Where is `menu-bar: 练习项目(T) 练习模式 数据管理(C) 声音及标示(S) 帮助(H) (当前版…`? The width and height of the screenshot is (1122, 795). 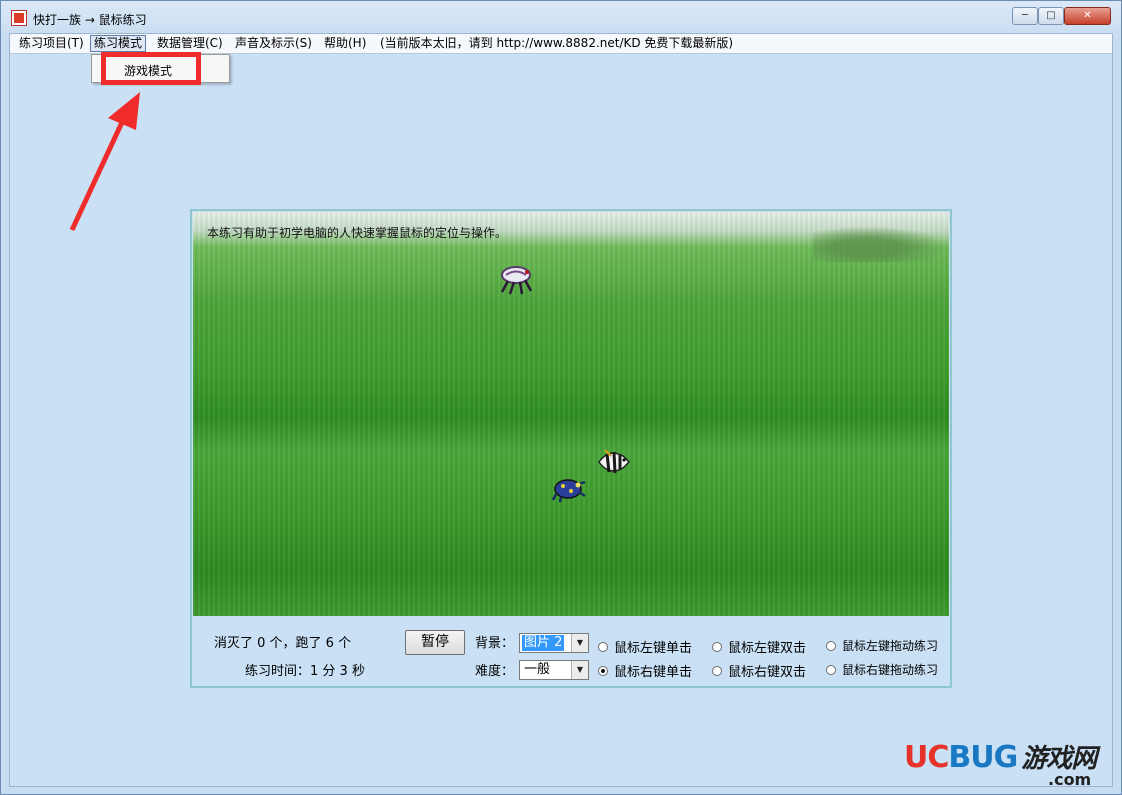
menu-bar: 练习项目(T) 练习模式 数据管理(C) 声音及标示(S) 帮助(H) (当前版… is located at coordinates (561, 44).